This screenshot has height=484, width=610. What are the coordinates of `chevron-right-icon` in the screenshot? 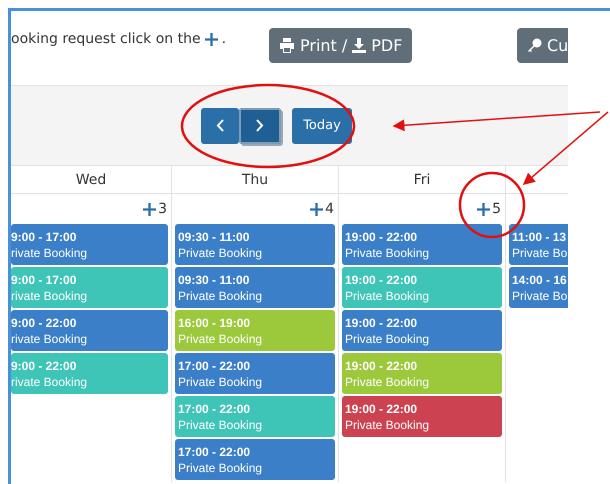 It's located at (260, 125).